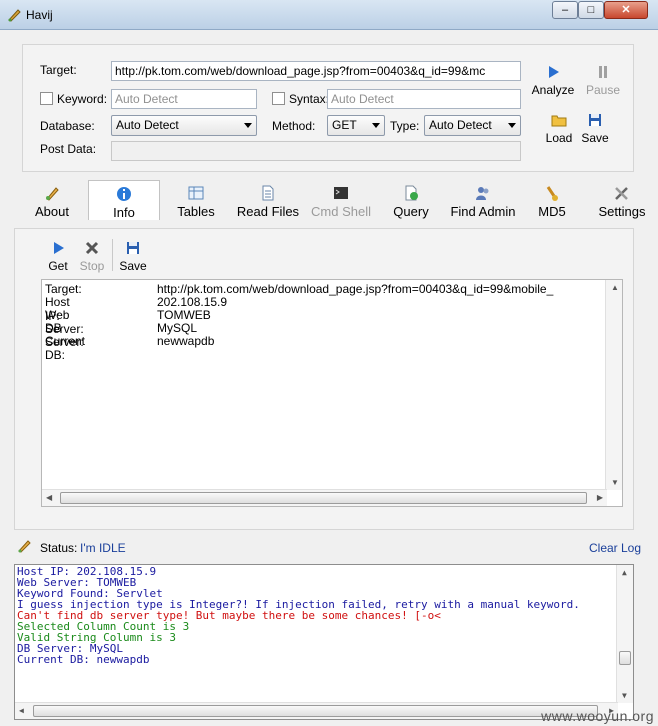 This screenshot has width=658, height=726. What do you see at coordinates (597, 716) in the screenshot?
I see `watermark: www.wooyun.org` at bounding box center [597, 716].